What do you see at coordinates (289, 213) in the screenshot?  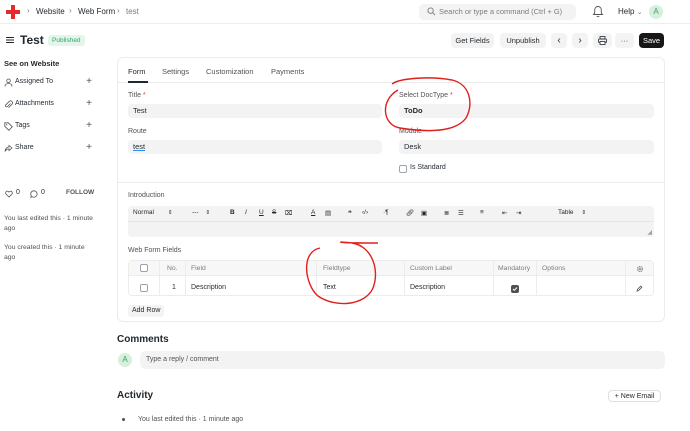 I see `clean-format-icon: ⌧` at bounding box center [289, 213].